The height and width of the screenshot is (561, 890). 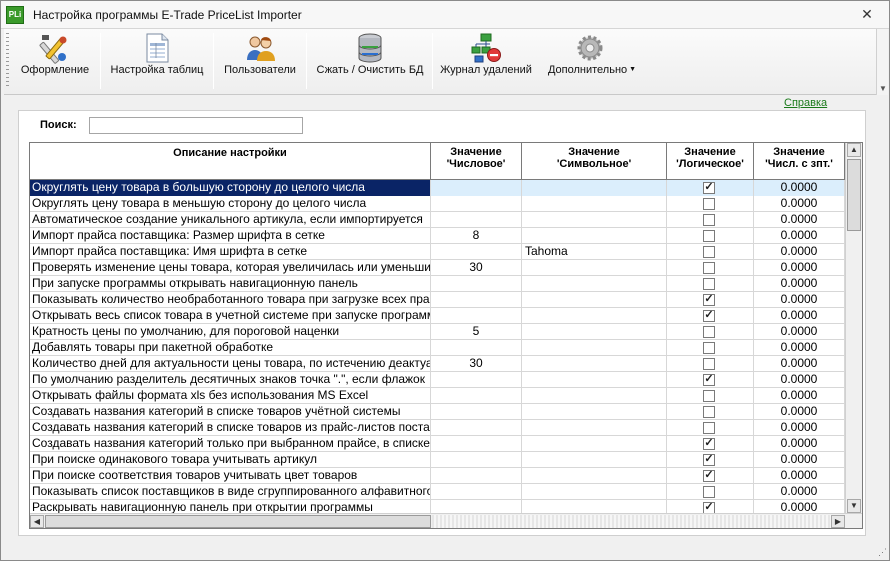 What do you see at coordinates (370, 62) in the screenshot?
I see `compact-db-button: Сжать / Очистить БД` at bounding box center [370, 62].